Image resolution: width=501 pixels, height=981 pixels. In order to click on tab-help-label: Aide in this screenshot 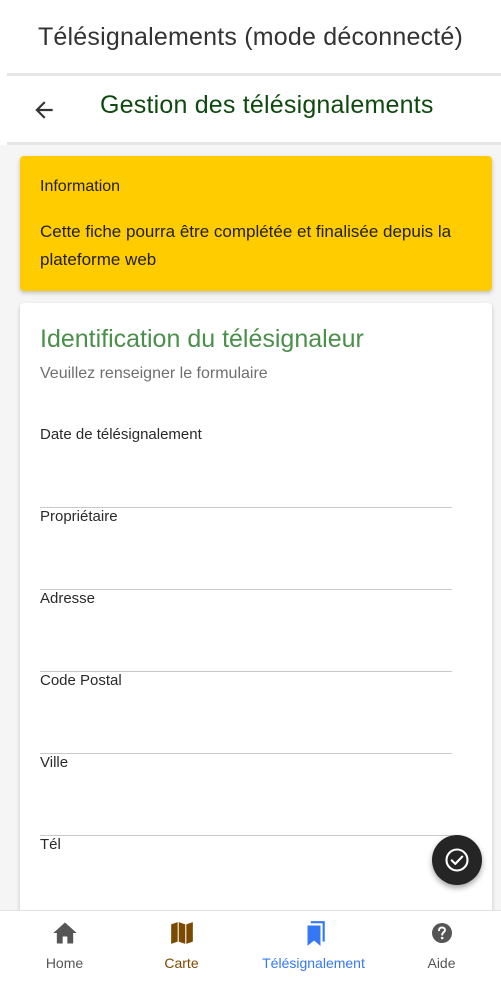, I will do `click(441, 963)`.